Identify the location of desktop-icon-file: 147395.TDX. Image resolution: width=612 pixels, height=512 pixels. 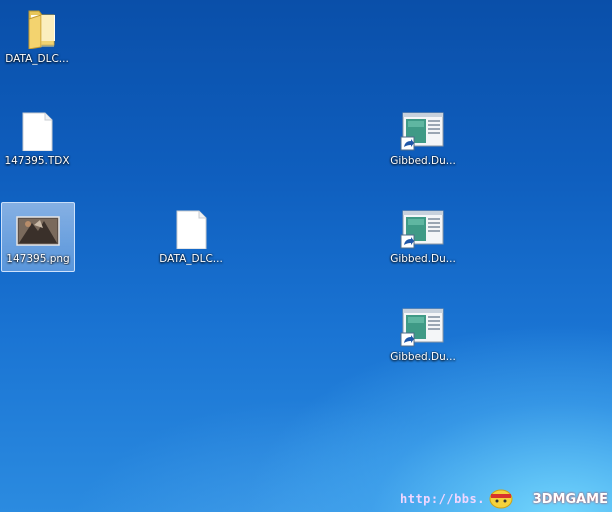
(37, 139).